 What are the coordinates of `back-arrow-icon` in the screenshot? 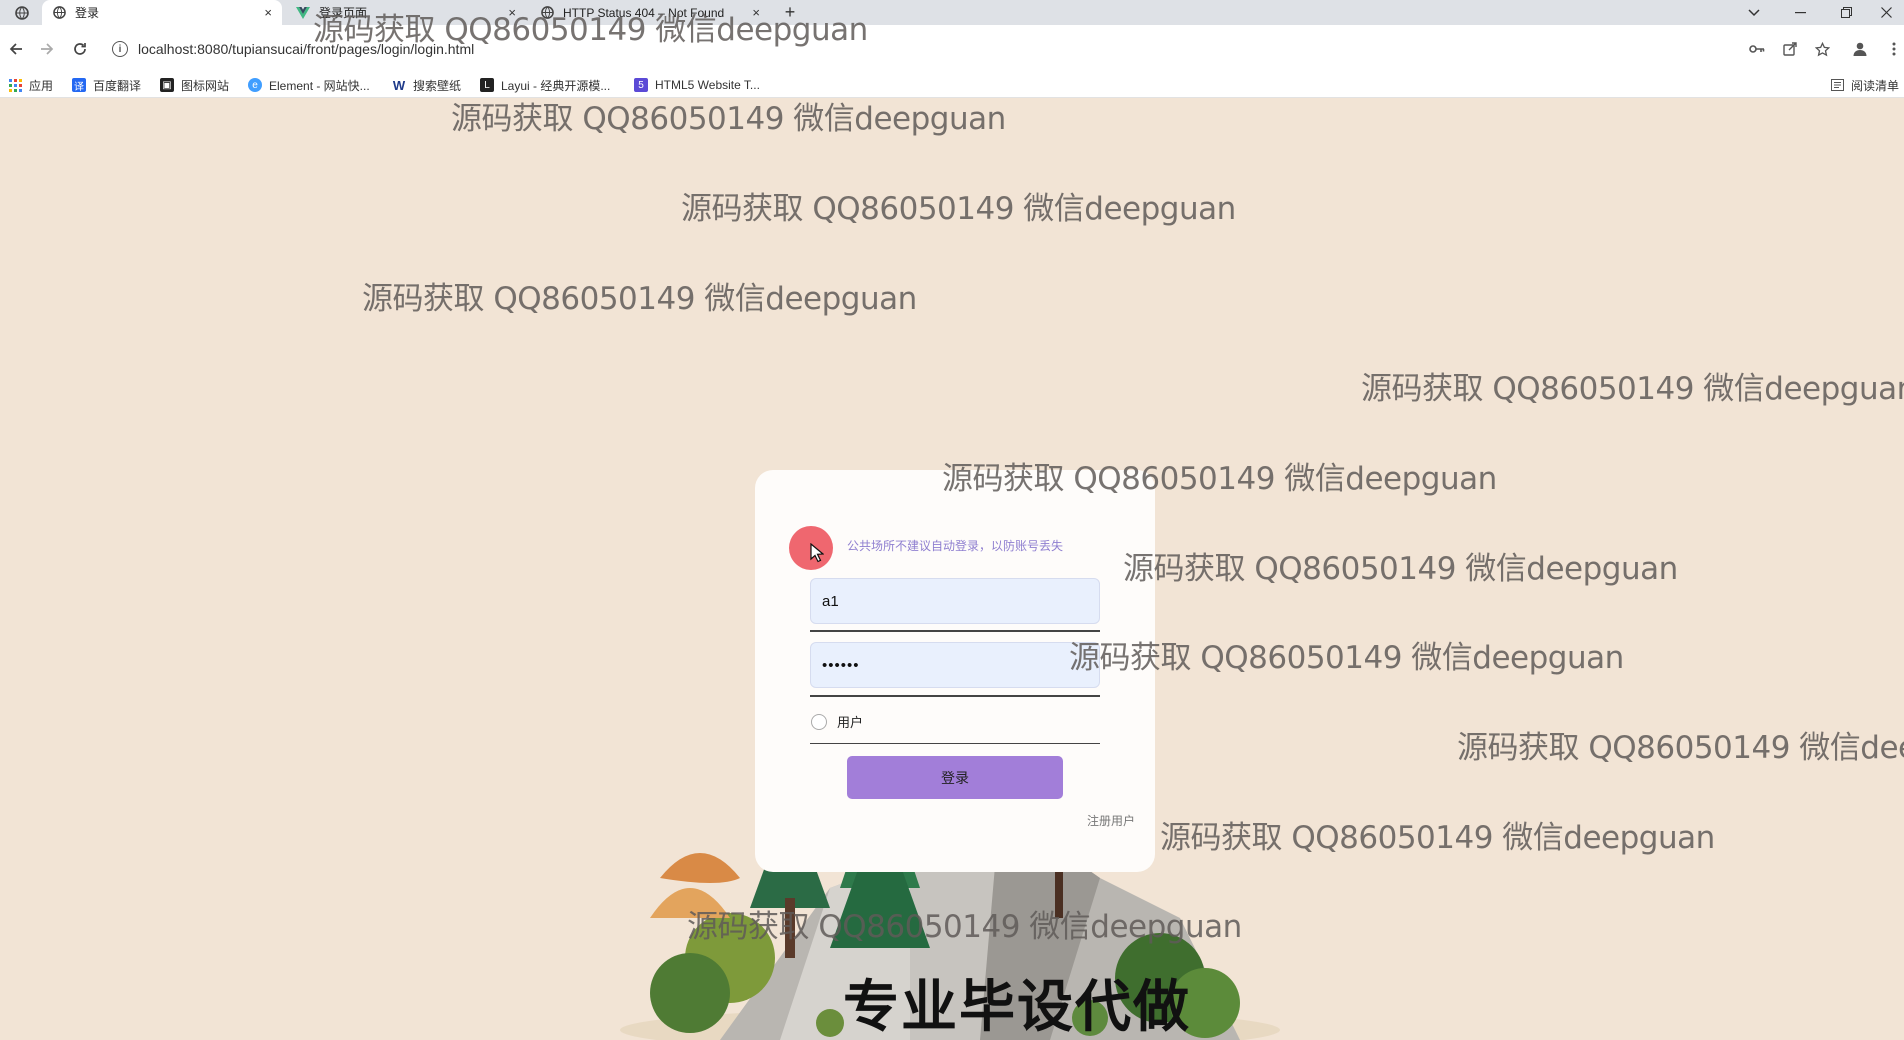 It's located at (16, 49).